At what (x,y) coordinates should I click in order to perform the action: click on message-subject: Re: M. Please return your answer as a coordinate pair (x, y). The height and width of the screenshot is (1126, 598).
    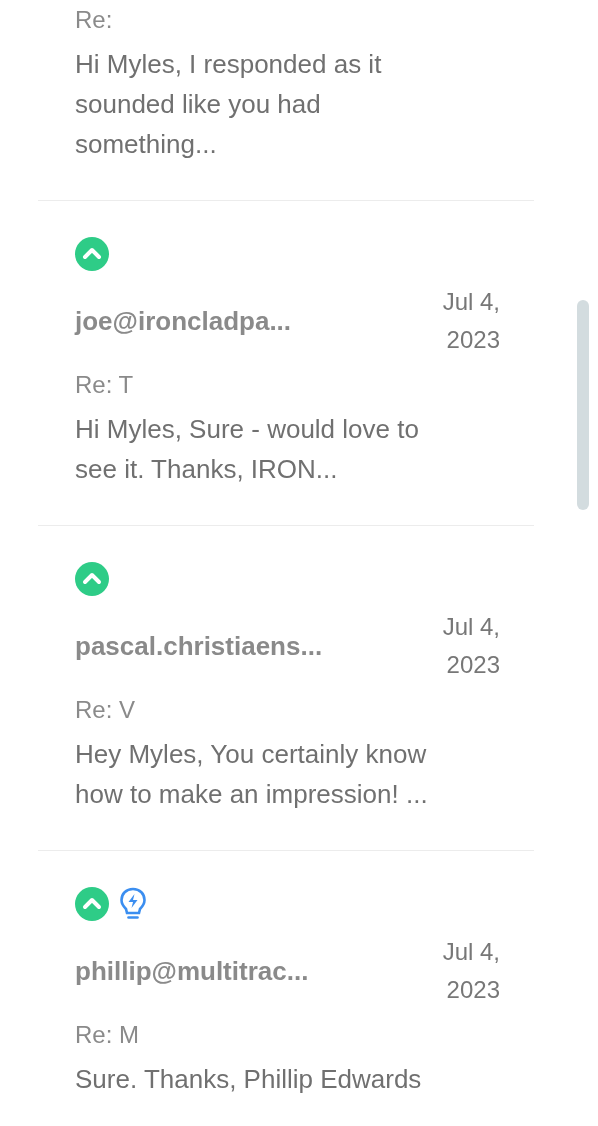
    Looking at the image, I should click on (107, 1035).